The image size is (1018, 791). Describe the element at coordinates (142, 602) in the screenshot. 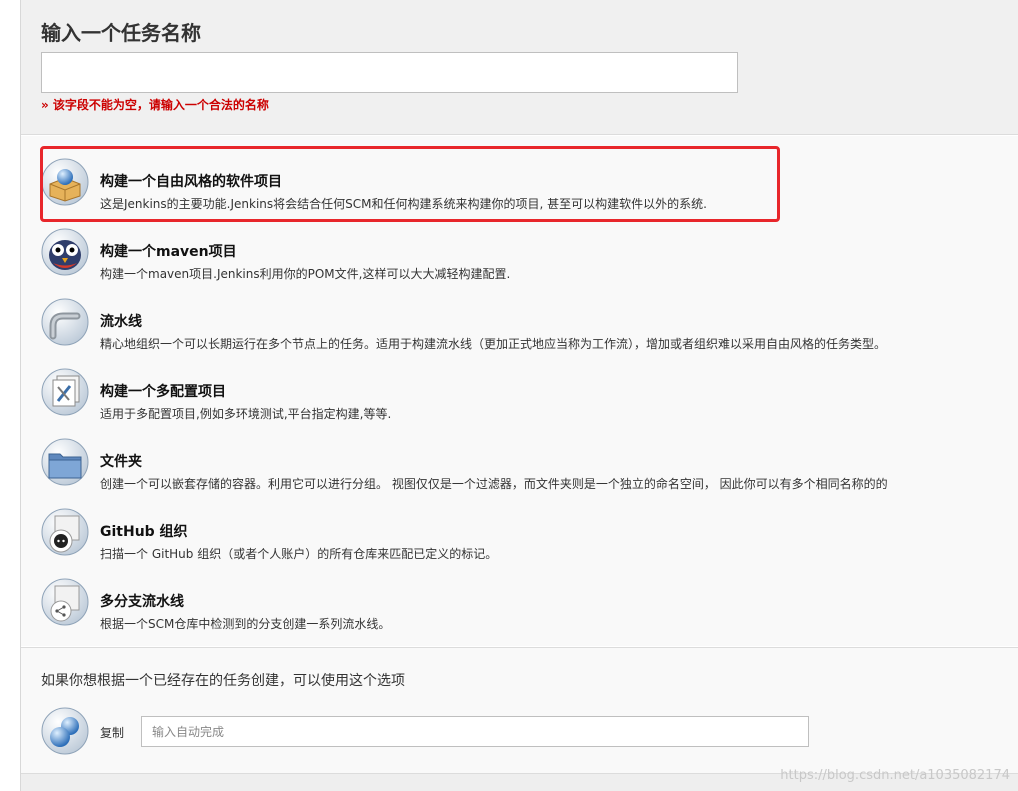

I see `item-title: 多分支流水线` at that location.